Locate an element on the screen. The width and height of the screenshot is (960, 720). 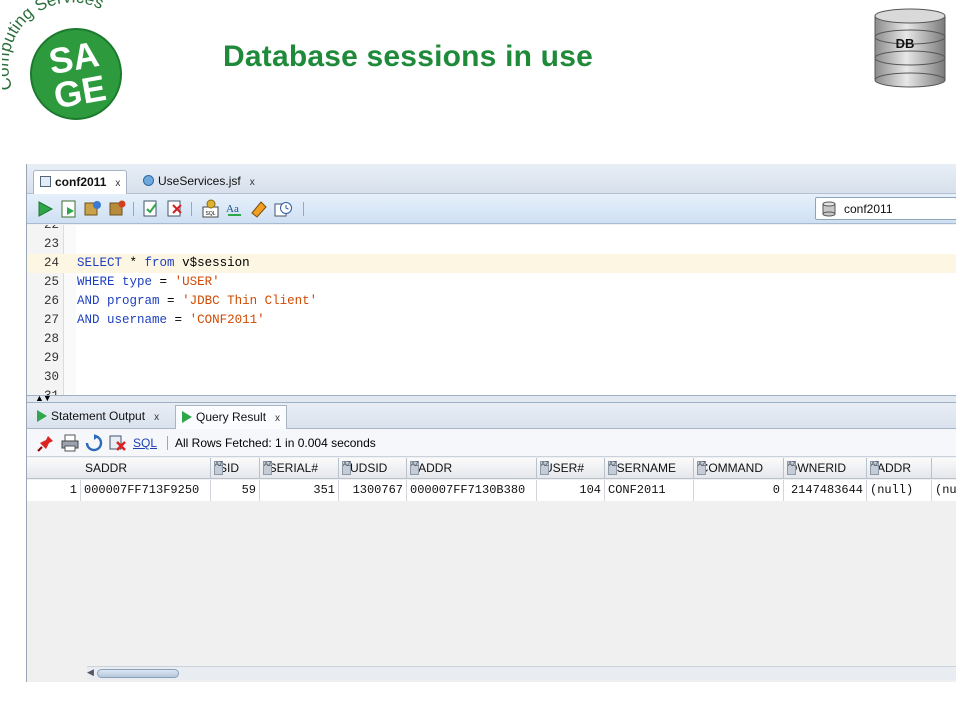
column-header-paddr: PADDR AZ is located at coordinates (472, 468).